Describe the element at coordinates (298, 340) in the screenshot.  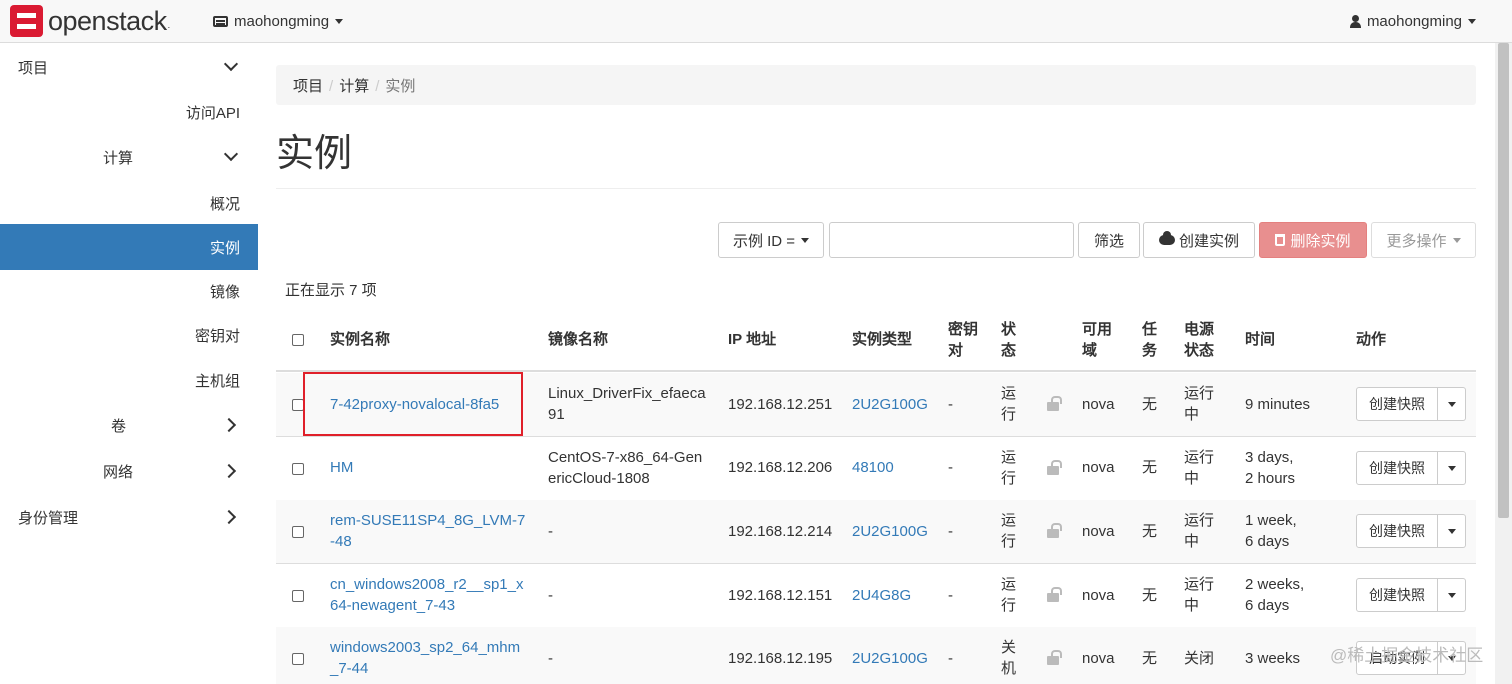
I see `select-all-checkbox` at that location.